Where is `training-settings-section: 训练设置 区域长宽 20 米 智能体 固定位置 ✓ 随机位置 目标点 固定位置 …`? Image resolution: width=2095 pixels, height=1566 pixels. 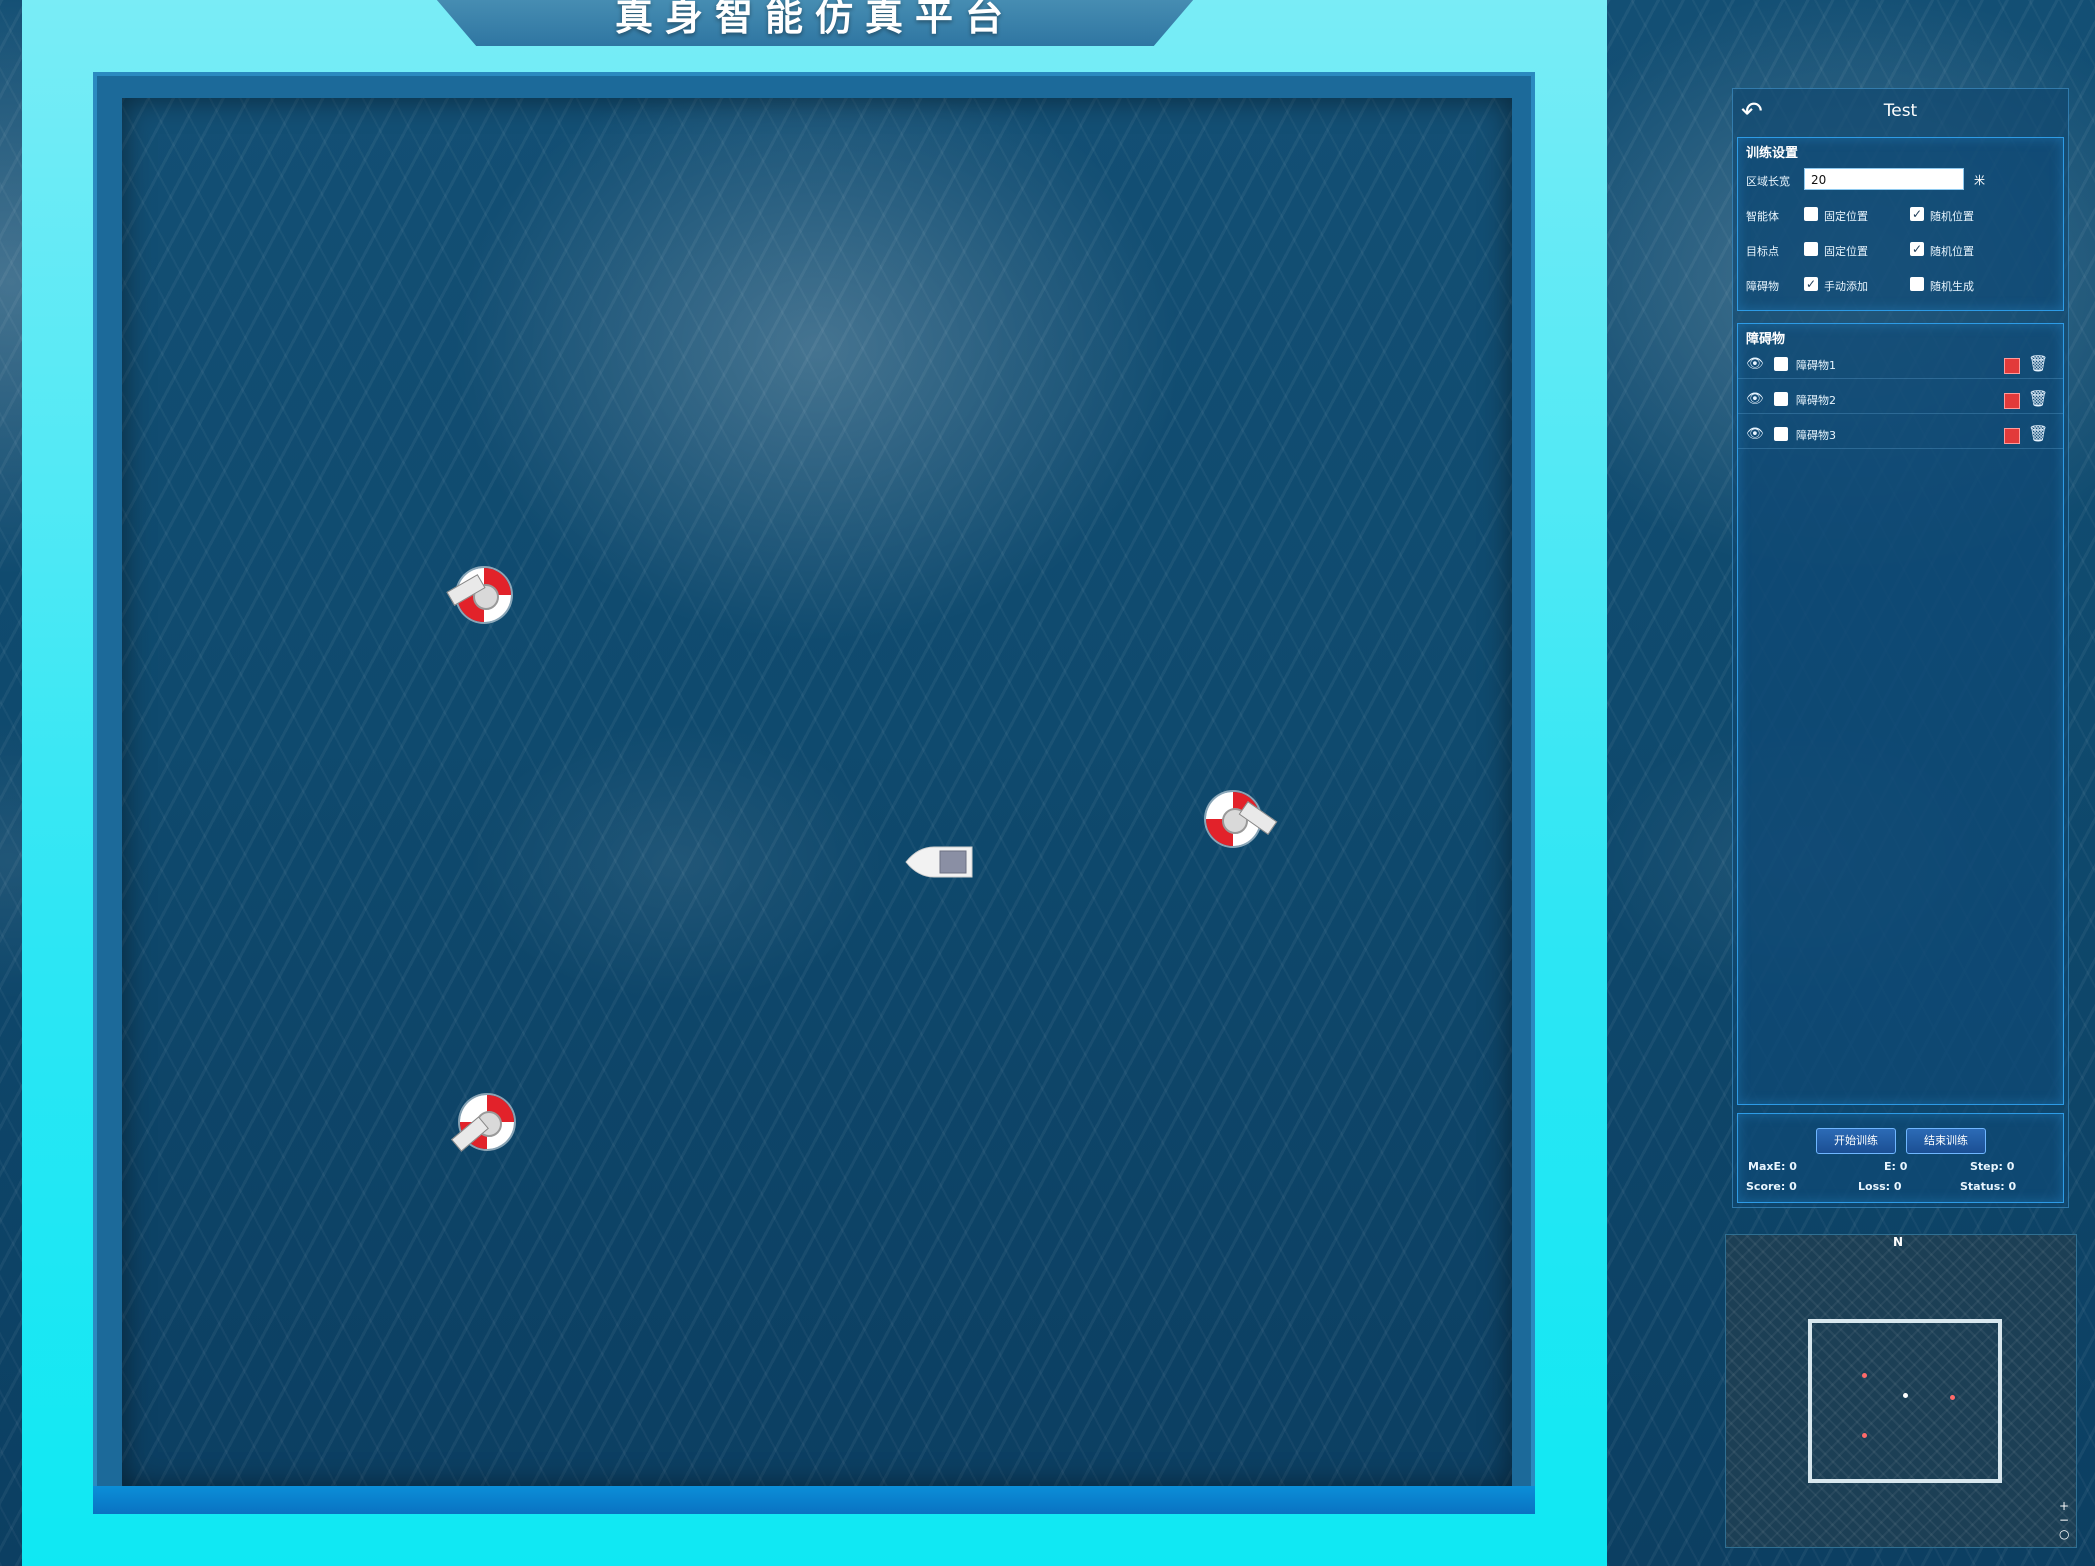
training-settings-section: 训练设置 区域长宽 20 米 智能体 固定位置 ✓ 随机位置 目标点 固定位置 … is located at coordinates (1900, 224).